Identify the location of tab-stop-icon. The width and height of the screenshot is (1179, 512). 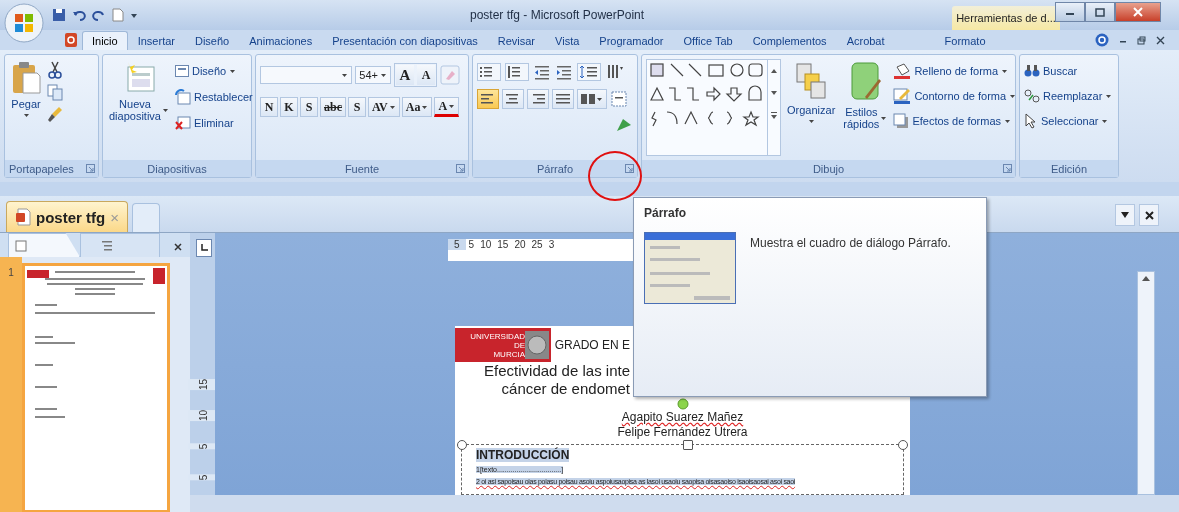
(204, 248).